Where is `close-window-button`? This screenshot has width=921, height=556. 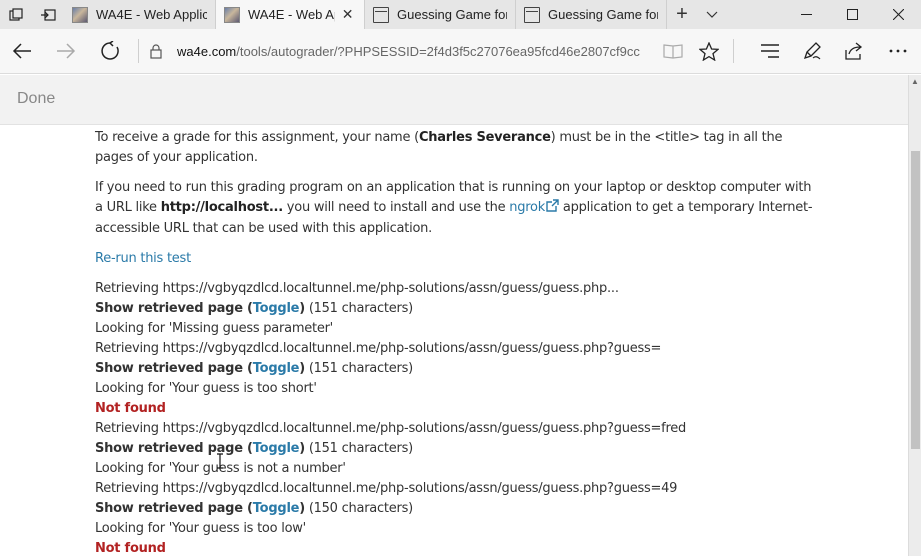 close-window-button is located at coordinates (898, 14).